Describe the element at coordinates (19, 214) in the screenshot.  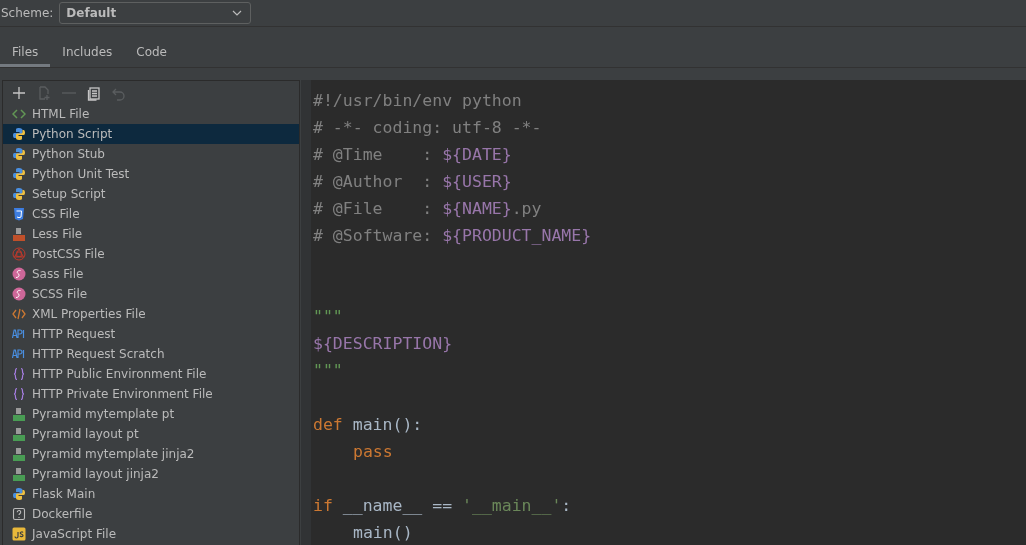
I see `css-icon` at that location.